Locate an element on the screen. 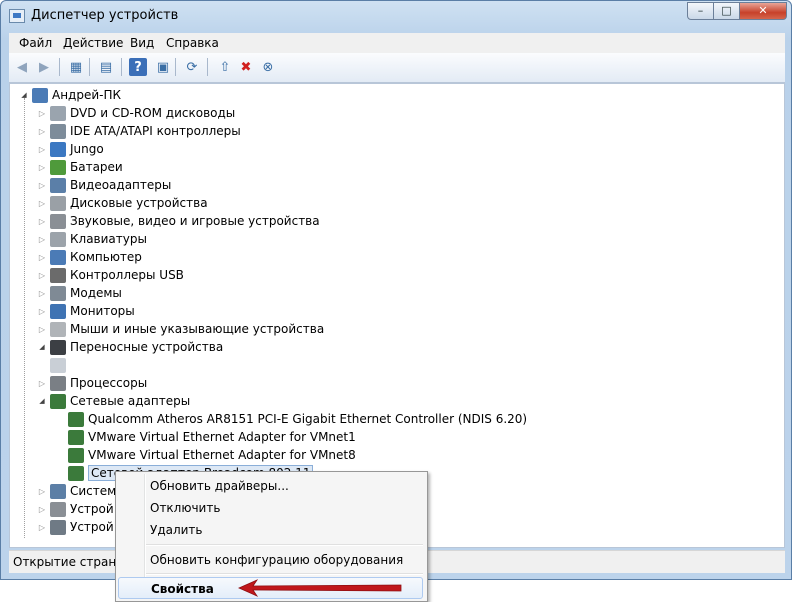 This screenshot has width=794, height=602. computer-icon is located at coordinates (58, 257).